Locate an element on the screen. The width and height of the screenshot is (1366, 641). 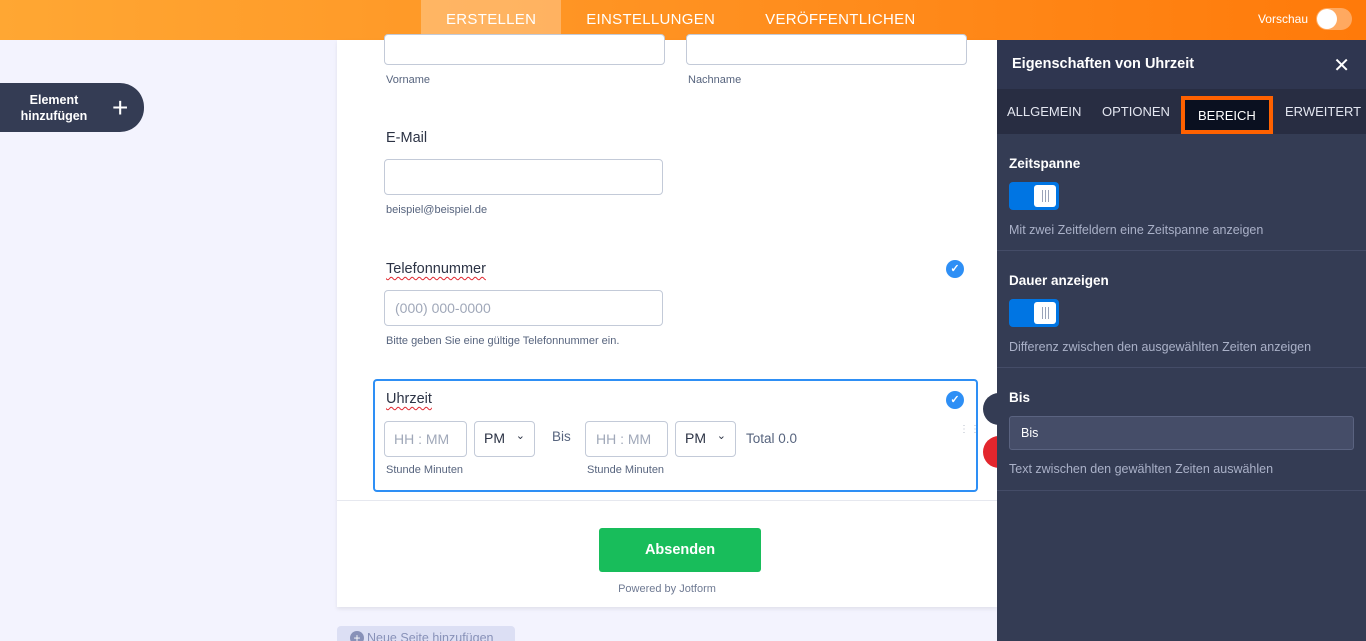
add-element-button: Element hinzufügen + is located at coordinates (72, 107).